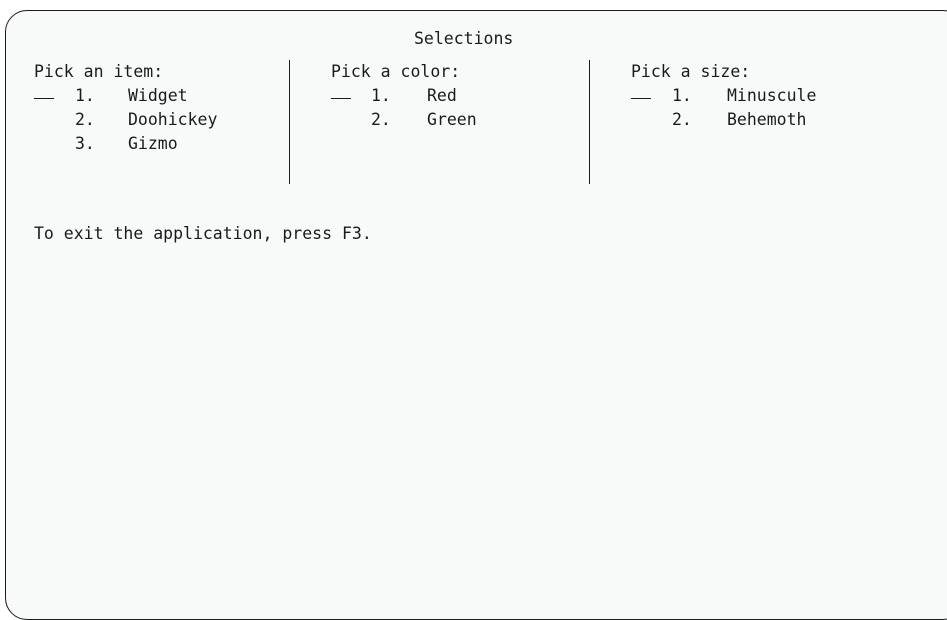  I want to click on item-column-heading: Pick an item:, so click(99, 71).